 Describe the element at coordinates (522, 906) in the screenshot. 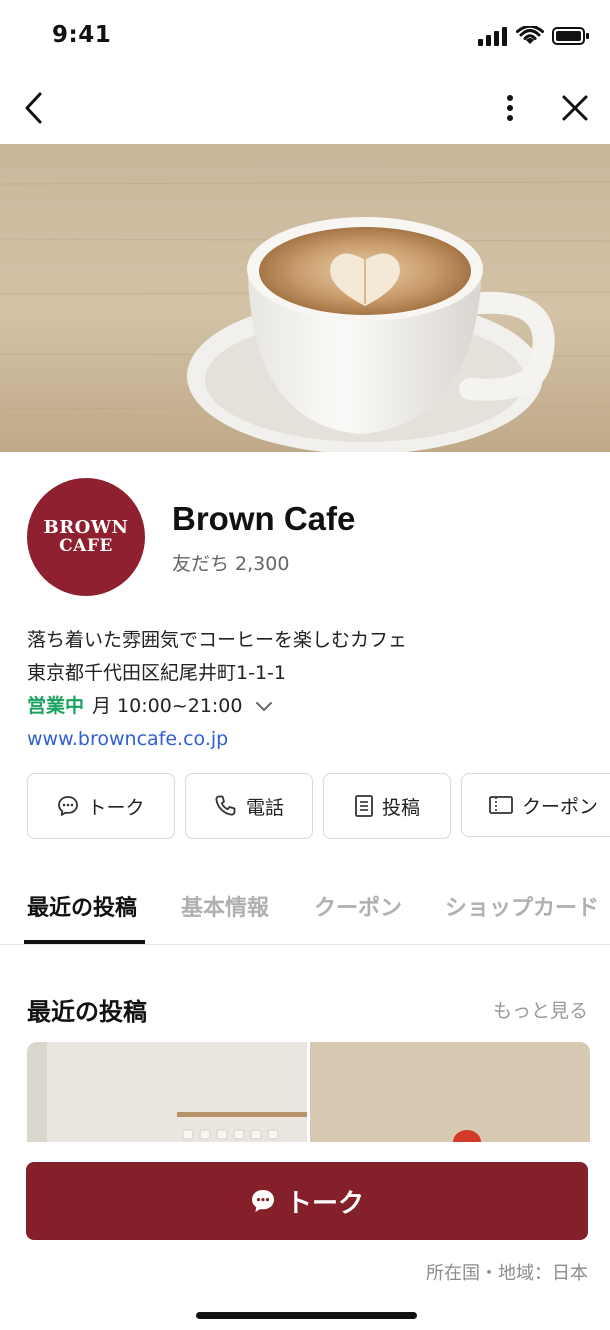

I see `tab-shop-card: ショップカード` at that location.